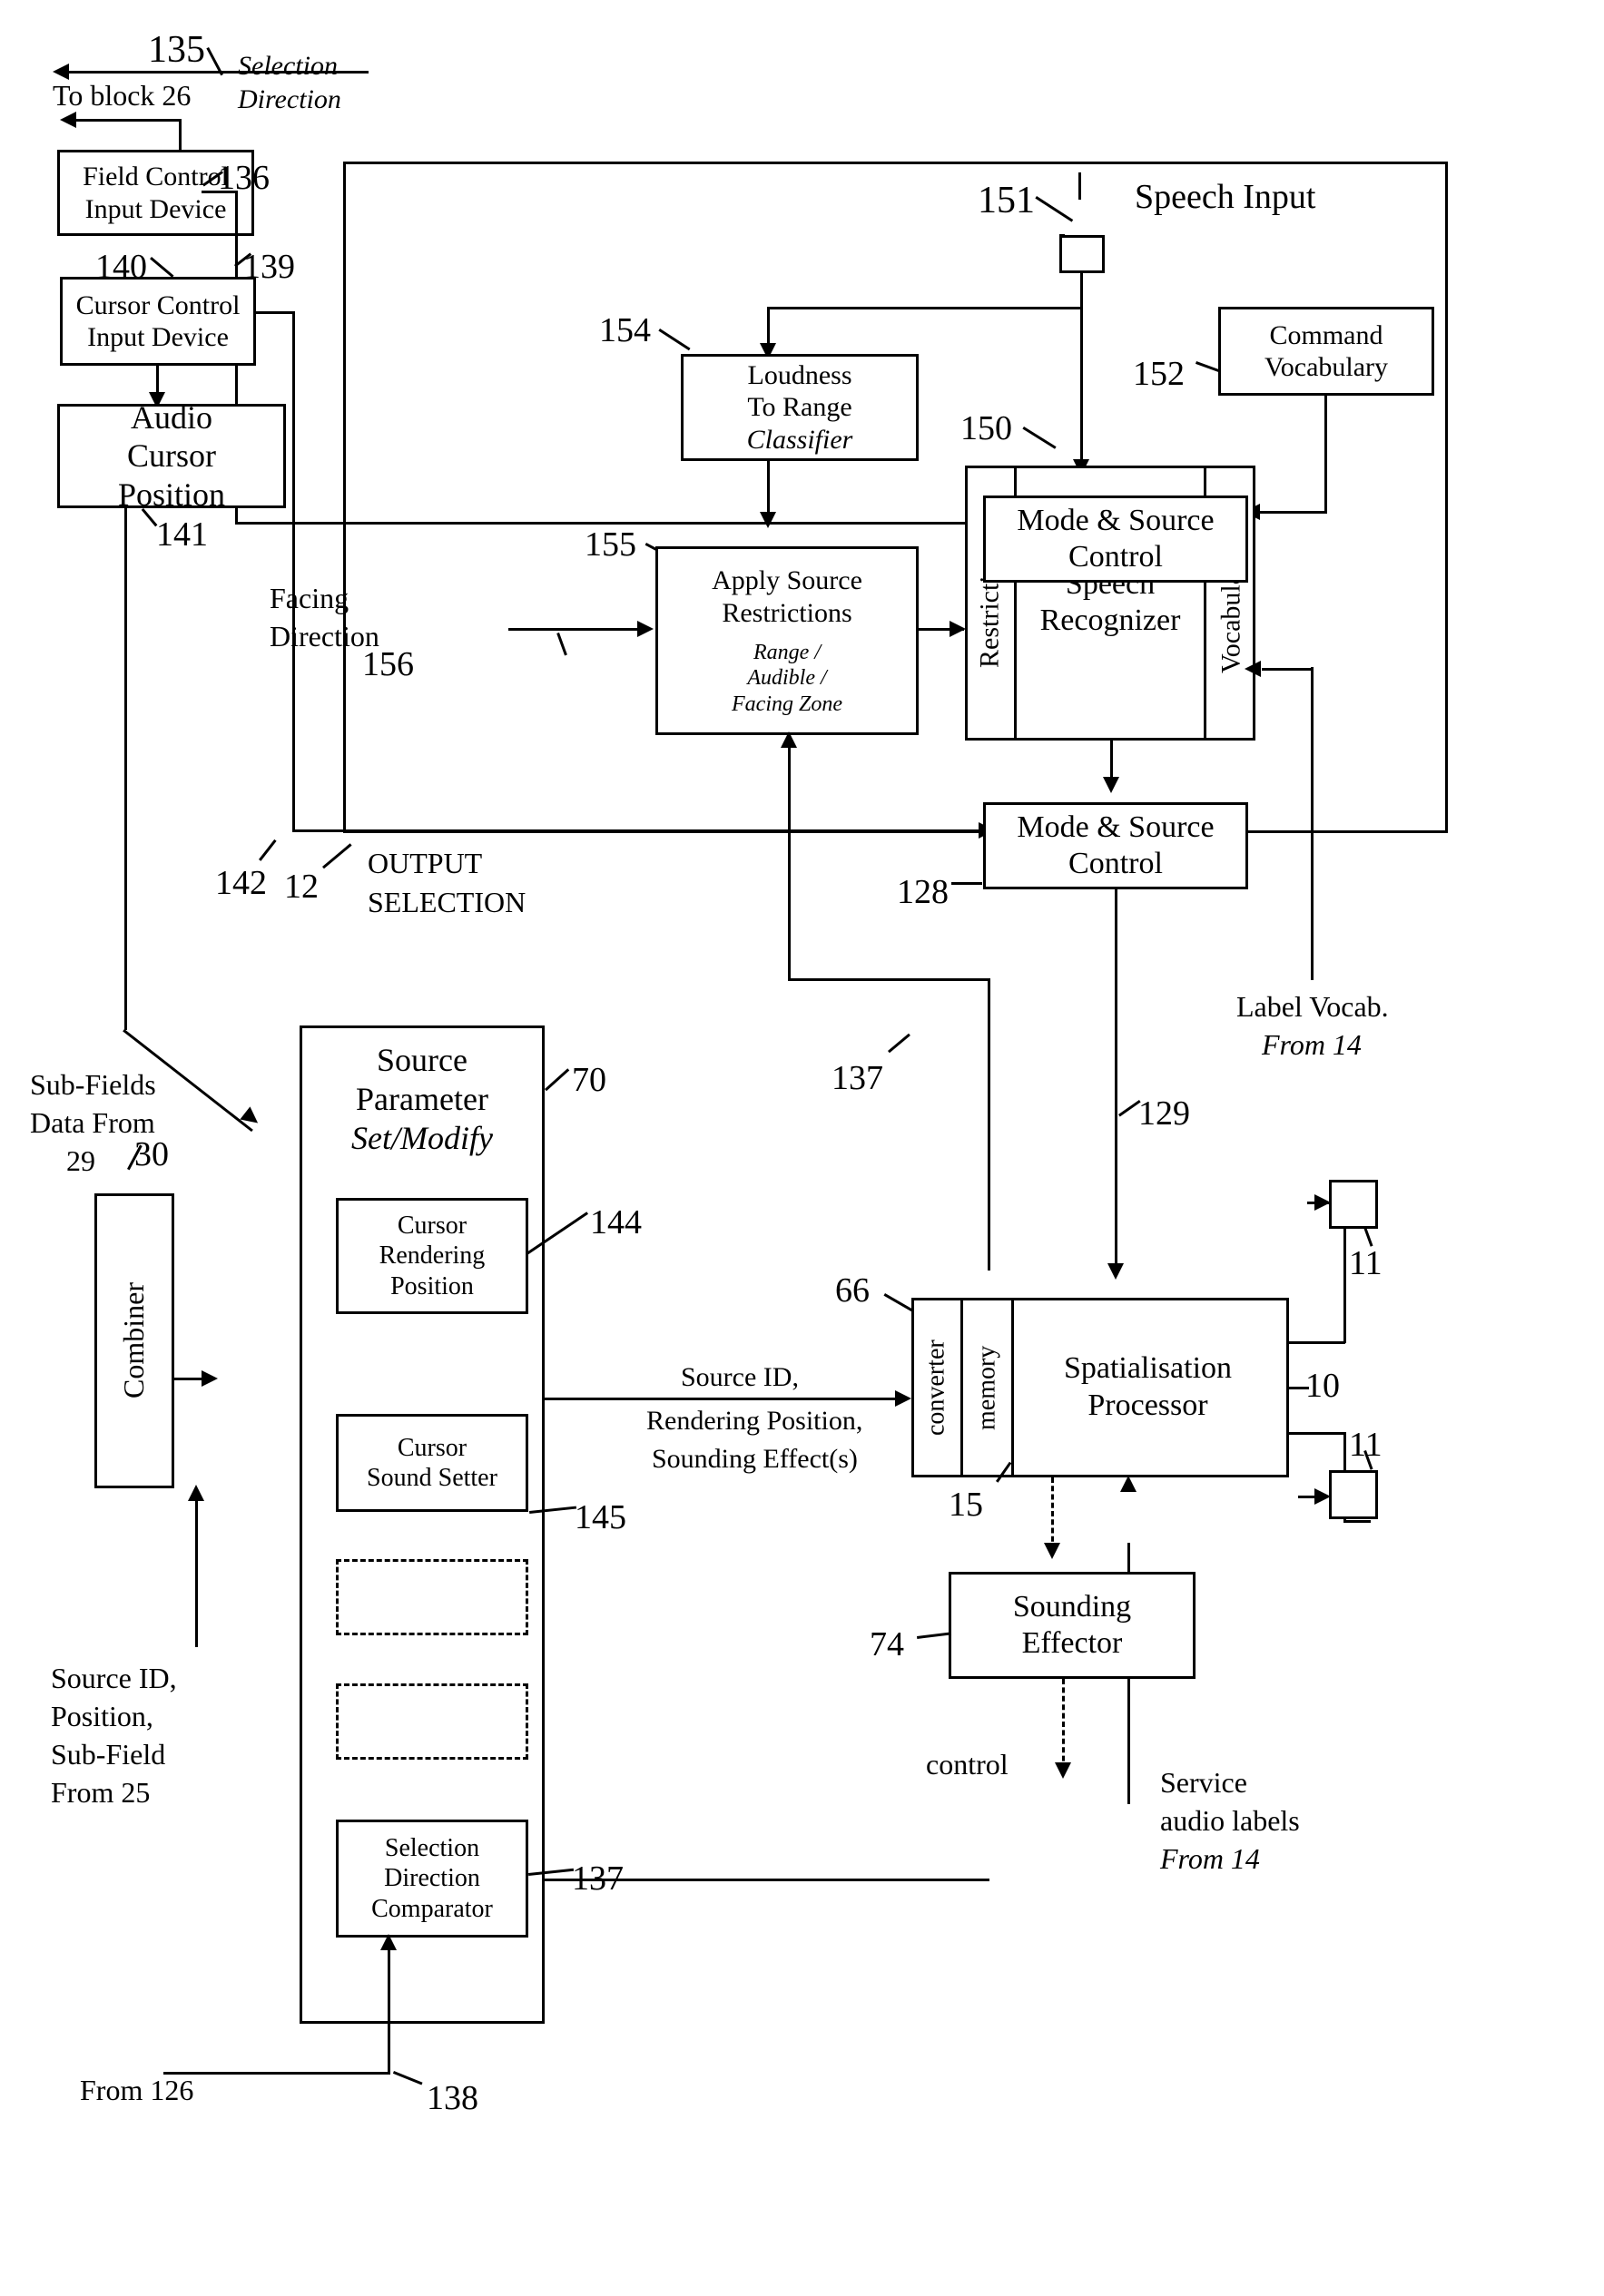 Image resolution: width=1604 pixels, height=2296 pixels. I want to click on output-selection-label-line1: OUTPUT, so click(425, 863).